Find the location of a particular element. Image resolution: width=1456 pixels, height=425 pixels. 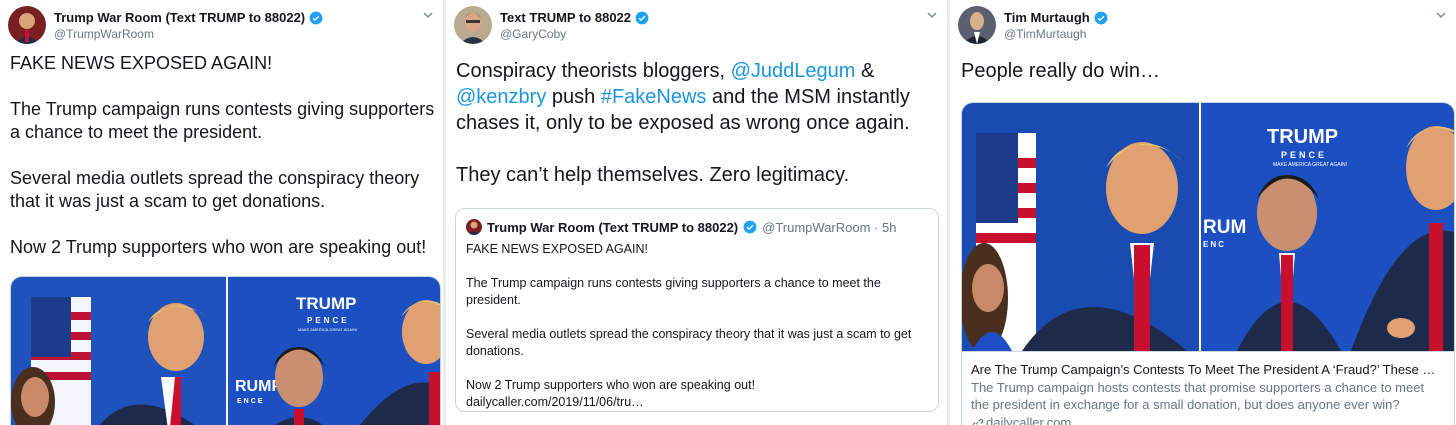

author-handle: @TrumpWarRoom is located at coordinates (104, 34).